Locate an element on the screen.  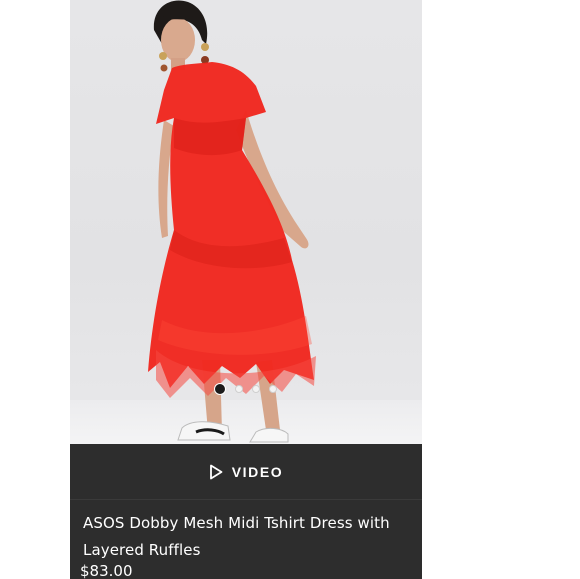
video-button: VIDEO is located at coordinates (246, 472).